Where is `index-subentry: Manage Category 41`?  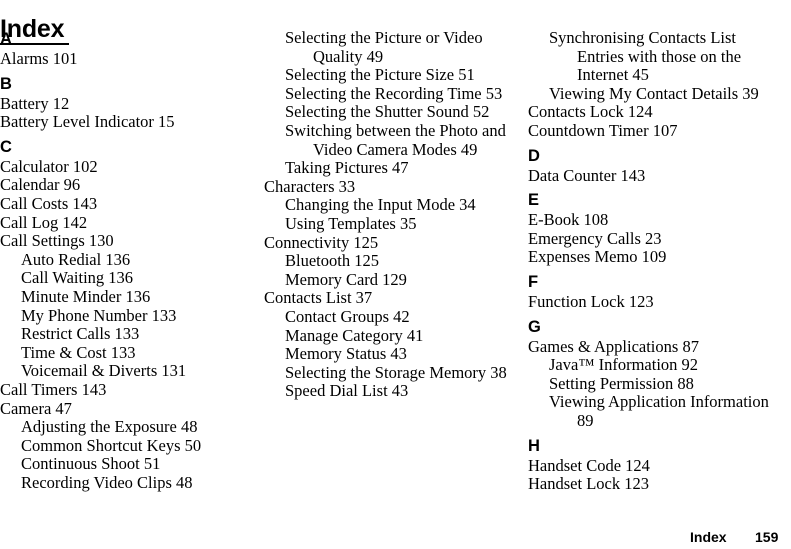 index-subentry: Manage Category 41 is located at coordinates (354, 335).